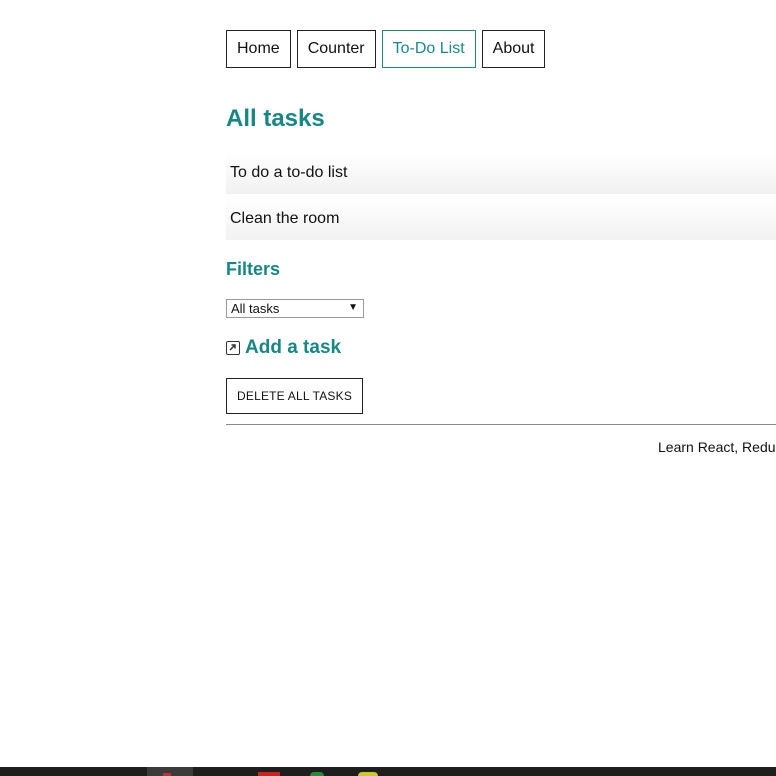  What do you see at coordinates (336, 49) in the screenshot?
I see `nav-counter-button: Counter` at bounding box center [336, 49].